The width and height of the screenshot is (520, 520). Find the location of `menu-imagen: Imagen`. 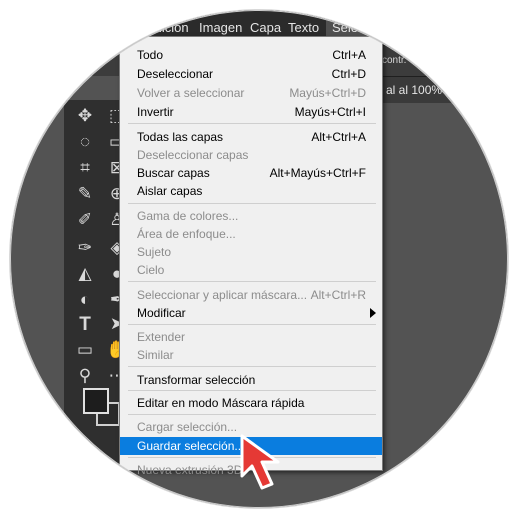

menu-imagen: Imagen is located at coordinates (220, 27).